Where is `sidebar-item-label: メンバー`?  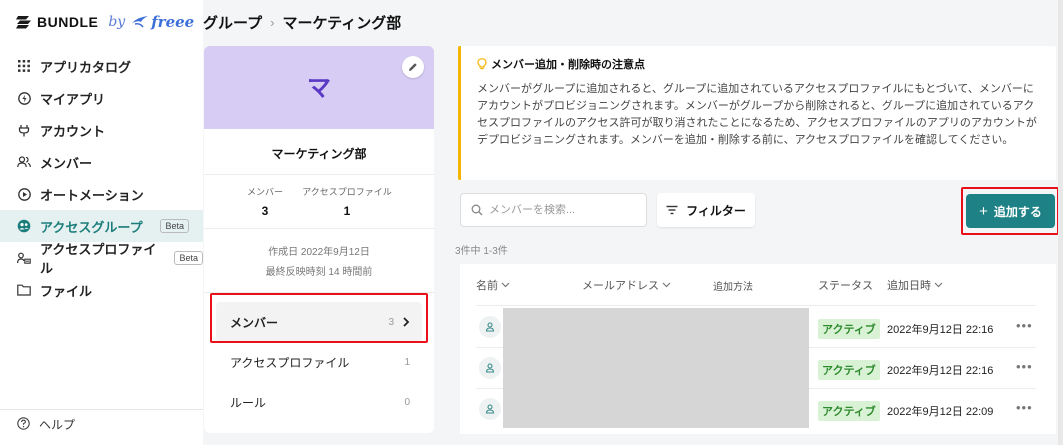 sidebar-item-label: メンバー is located at coordinates (66, 163).